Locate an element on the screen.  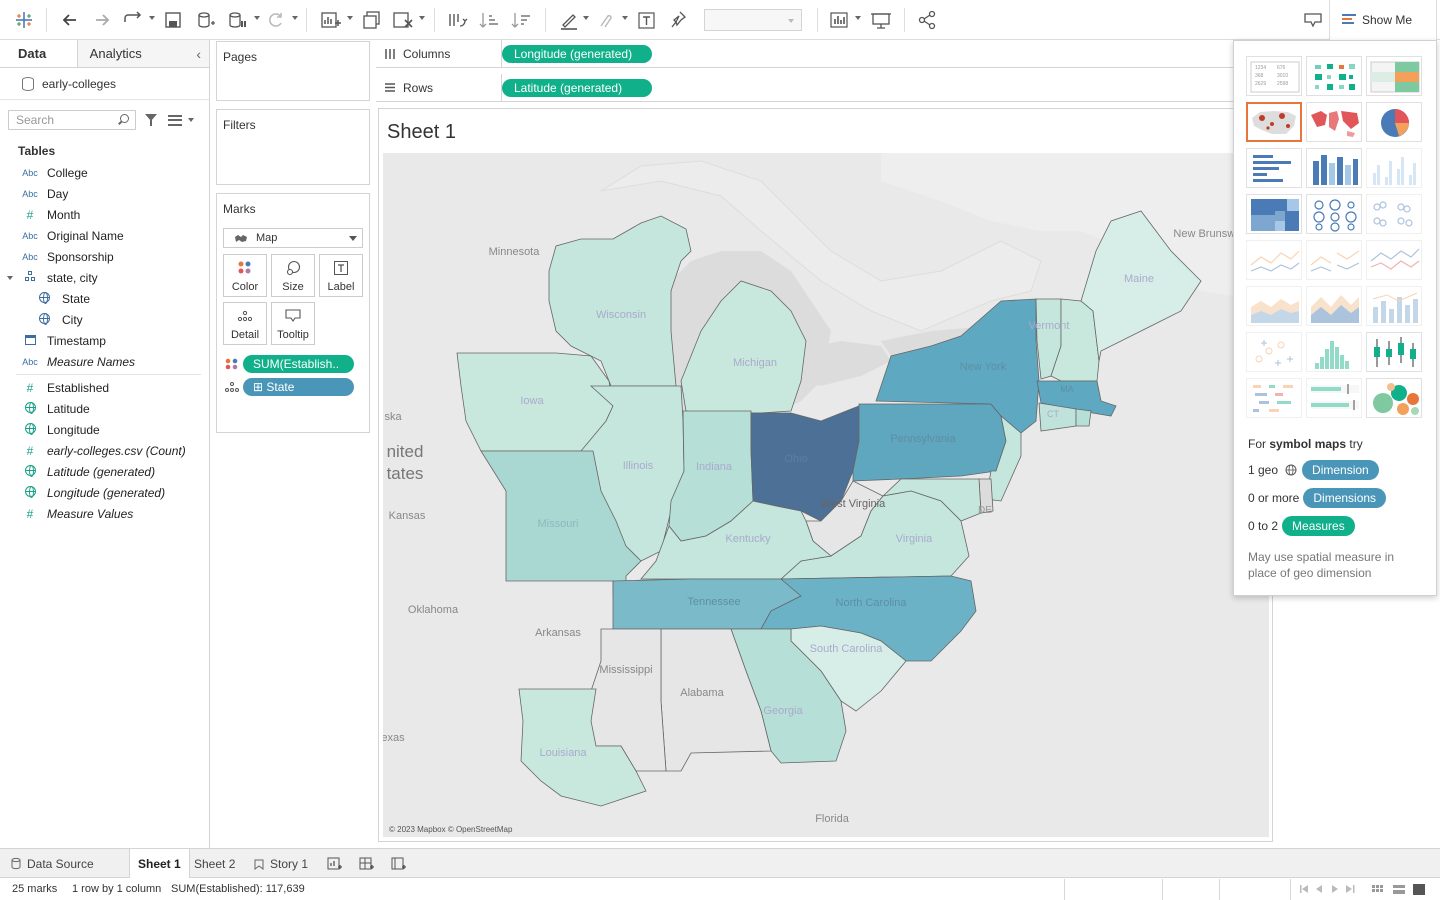
presentation-icon is located at coordinates (881, 20).